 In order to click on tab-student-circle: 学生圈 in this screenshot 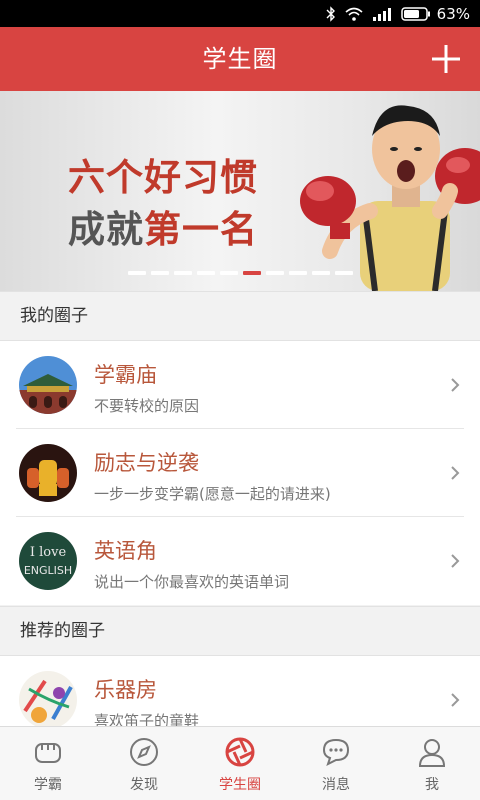, I will do `click(240, 763)`.